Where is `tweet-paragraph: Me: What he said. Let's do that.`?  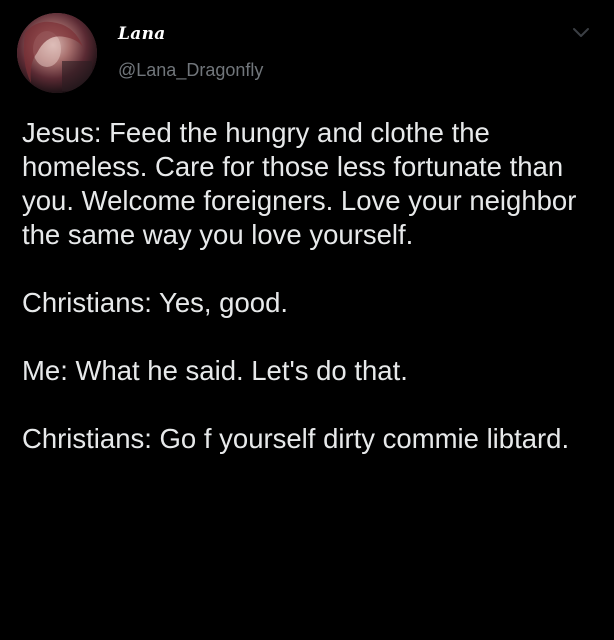
tweet-paragraph: Me: What he said. Let's do that. is located at coordinates (215, 370).